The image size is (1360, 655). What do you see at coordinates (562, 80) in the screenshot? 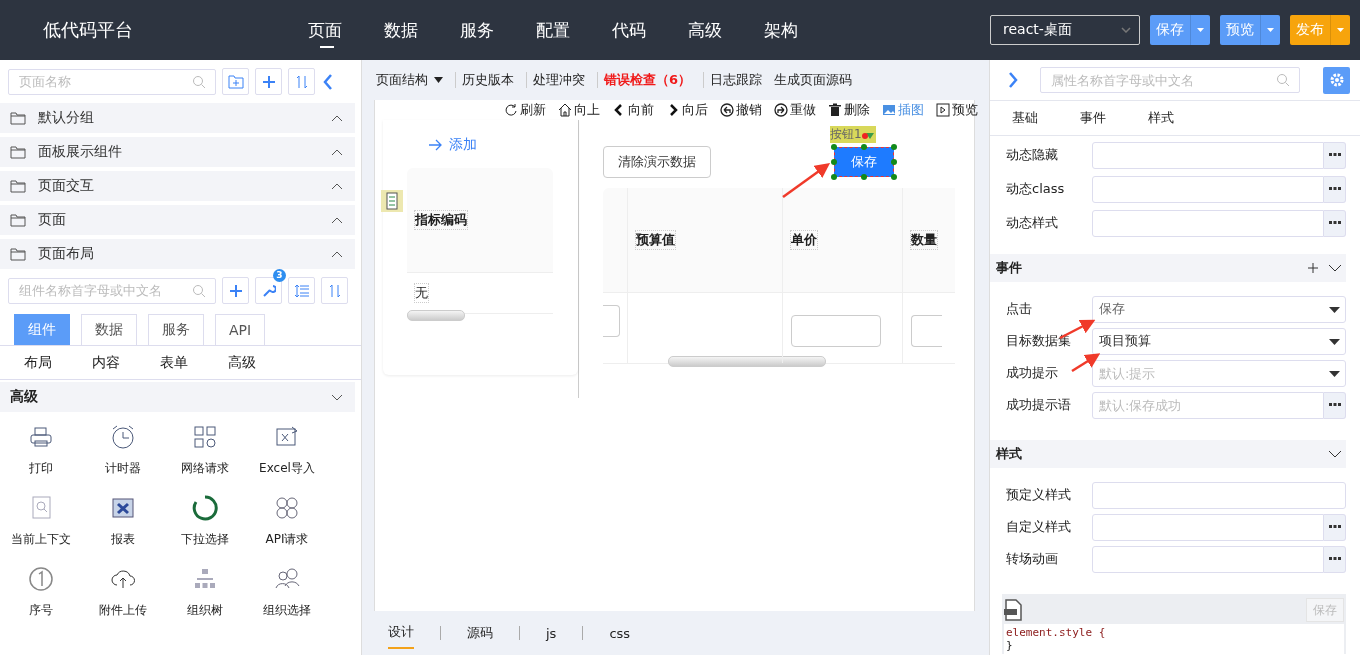
I see `menu-item: 处理冲突` at bounding box center [562, 80].